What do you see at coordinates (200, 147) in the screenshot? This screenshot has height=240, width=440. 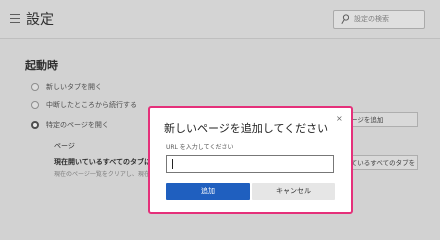 I see `url-field-label: URL を入力してください` at bounding box center [200, 147].